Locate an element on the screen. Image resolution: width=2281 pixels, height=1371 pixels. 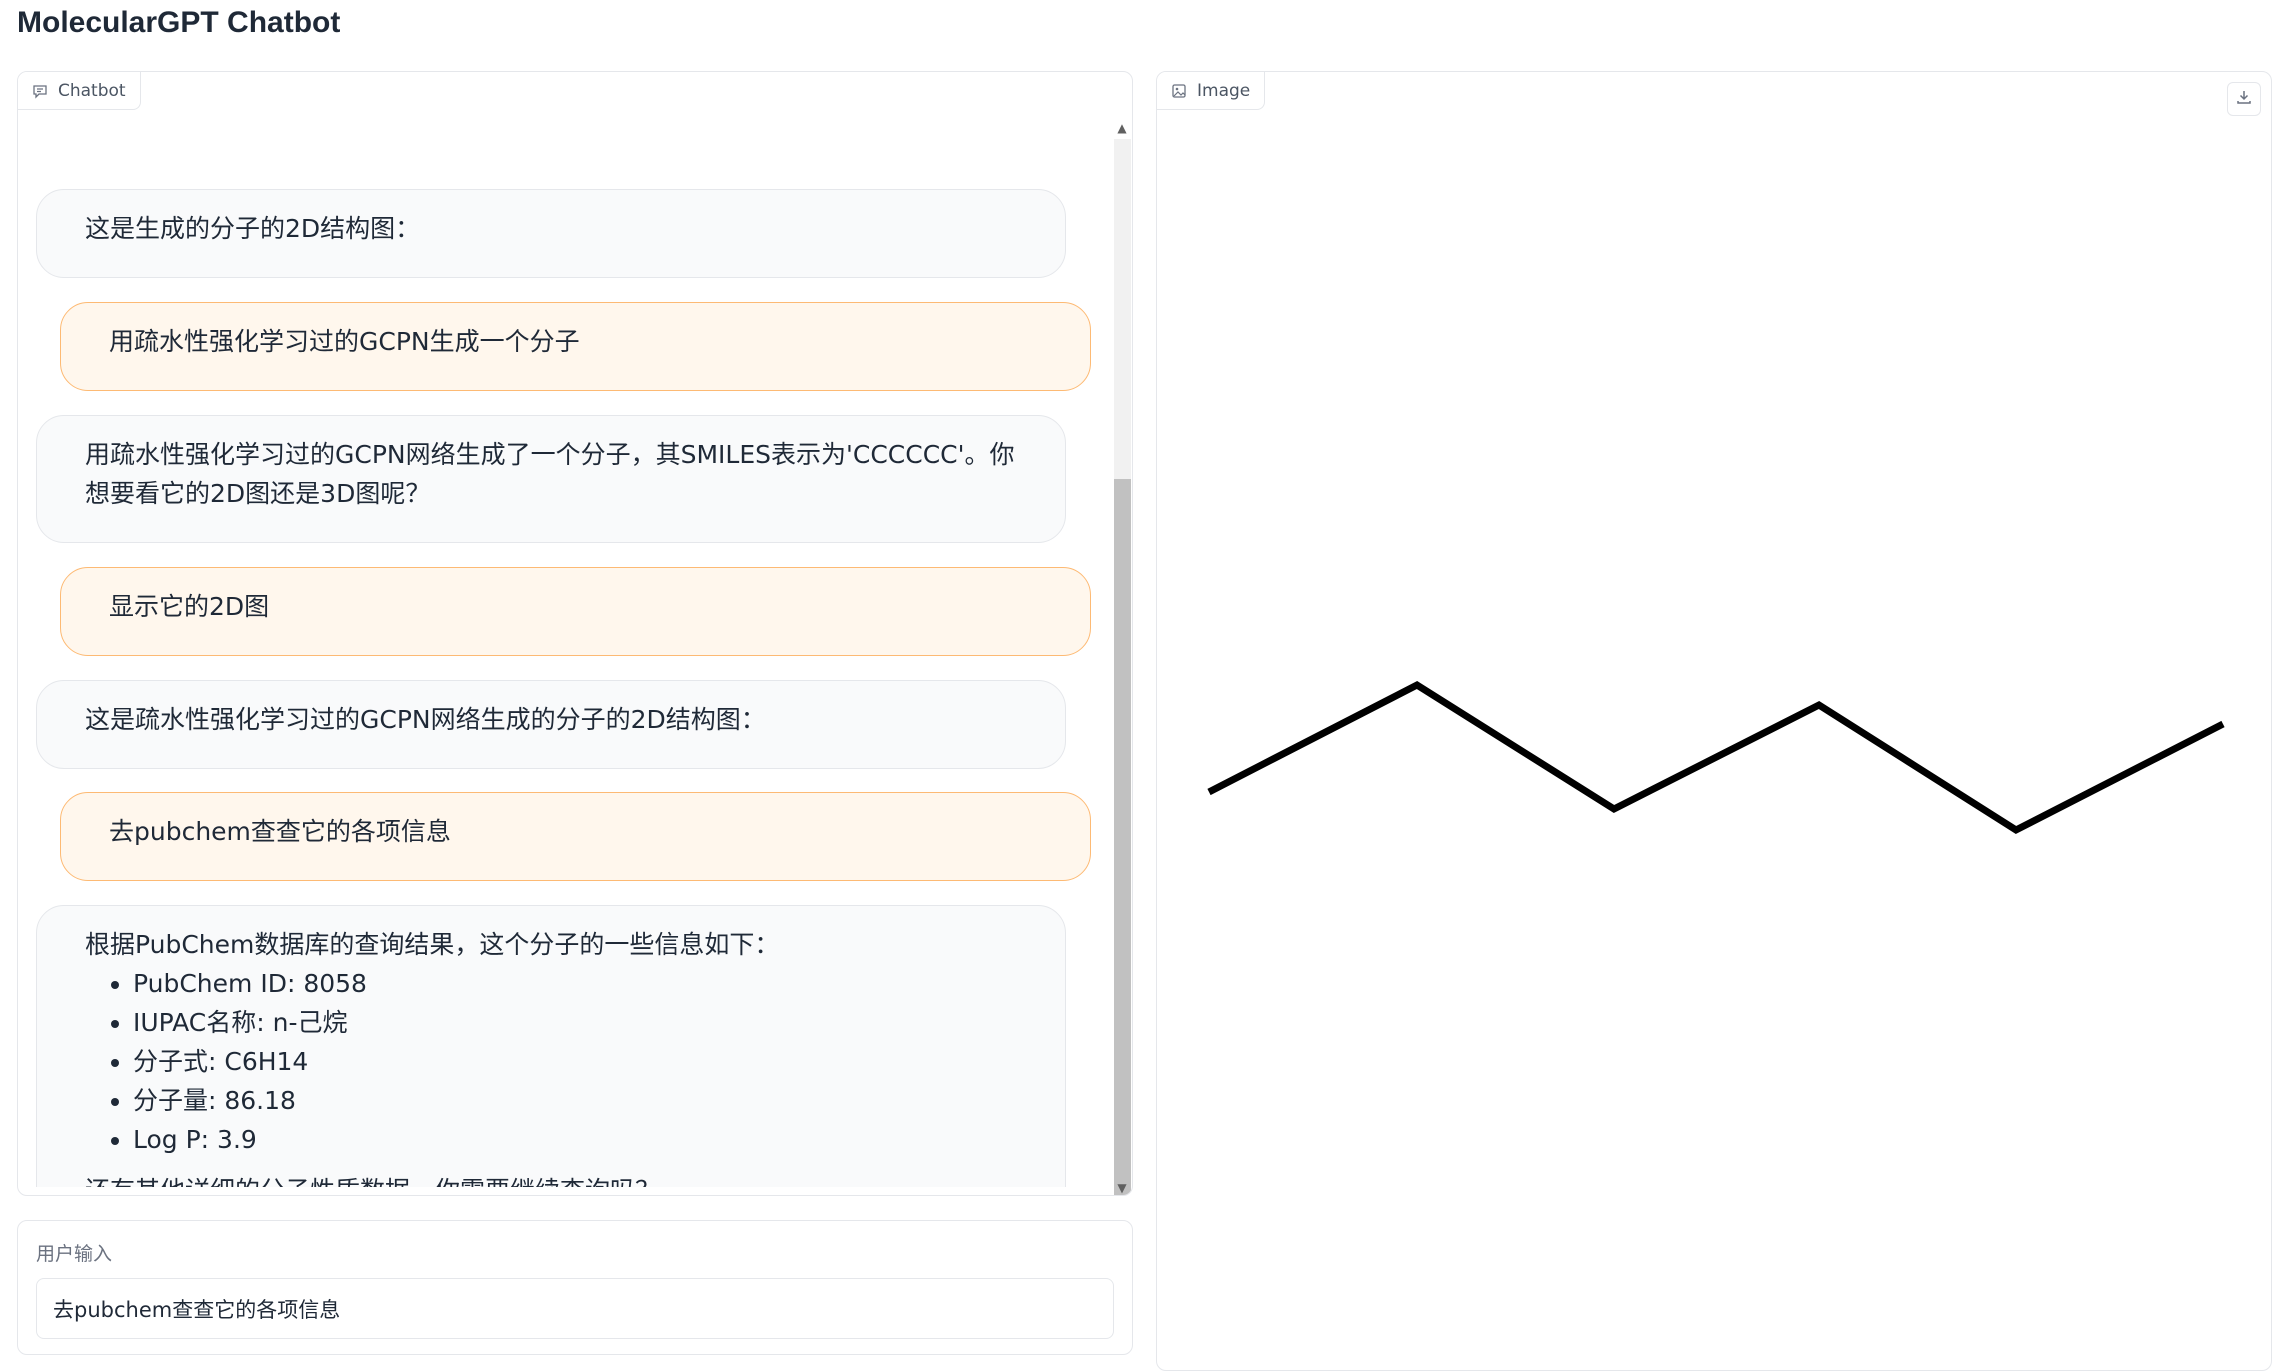
user-message: 显示它的2D图 is located at coordinates (575, 611).